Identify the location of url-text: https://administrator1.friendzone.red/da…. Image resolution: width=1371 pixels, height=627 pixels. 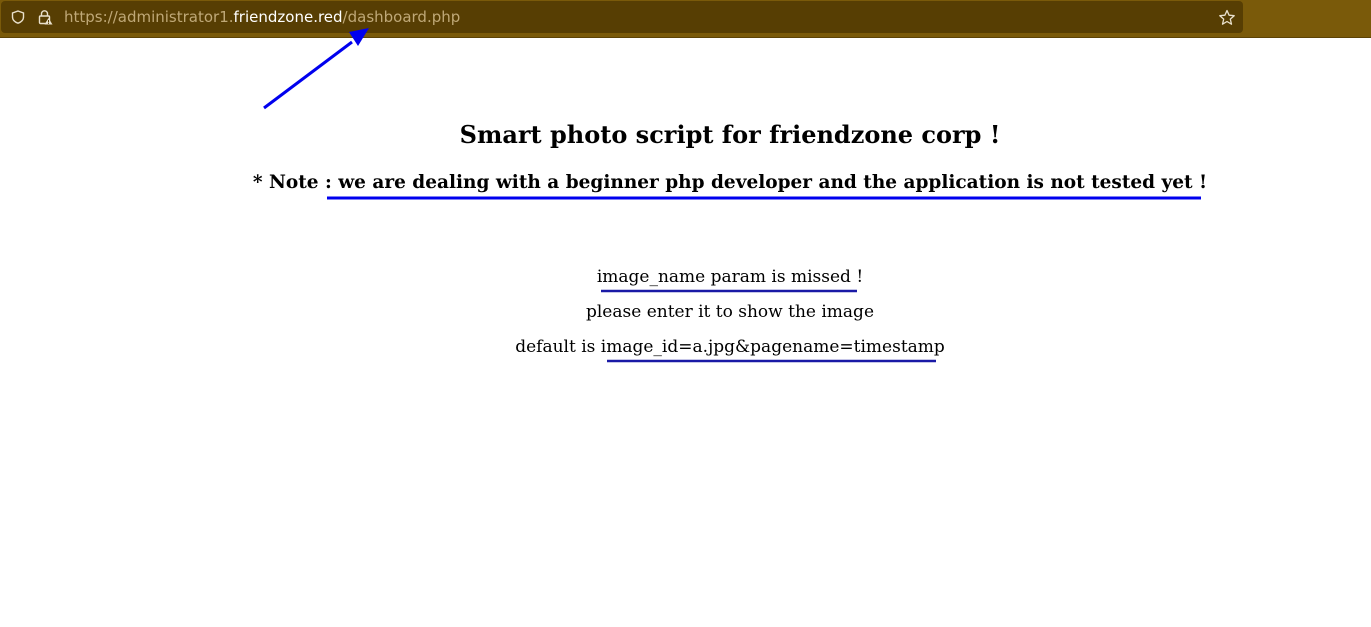
(262, 17).